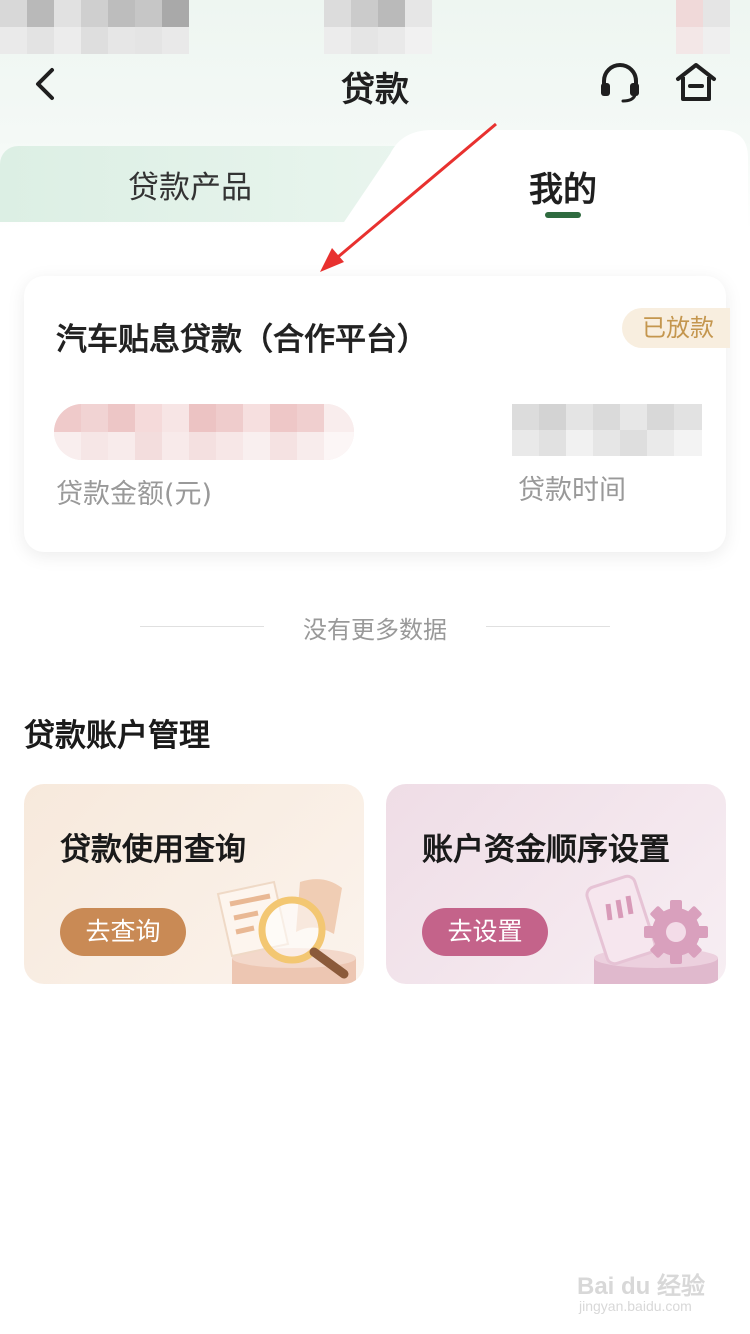  What do you see at coordinates (242, 340) in the screenshot?
I see `loan-name: 汽车贴息贷款（合作平台）` at bounding box center [242, 340].